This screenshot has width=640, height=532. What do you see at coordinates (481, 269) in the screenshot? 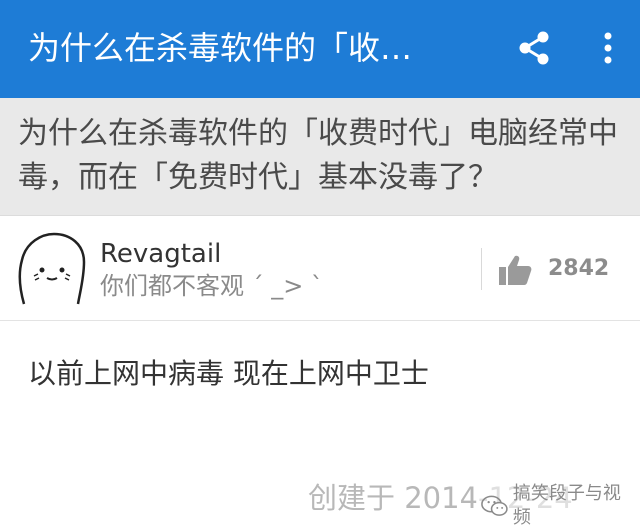
I see `vote-divider` at bounding box center [481, 269].